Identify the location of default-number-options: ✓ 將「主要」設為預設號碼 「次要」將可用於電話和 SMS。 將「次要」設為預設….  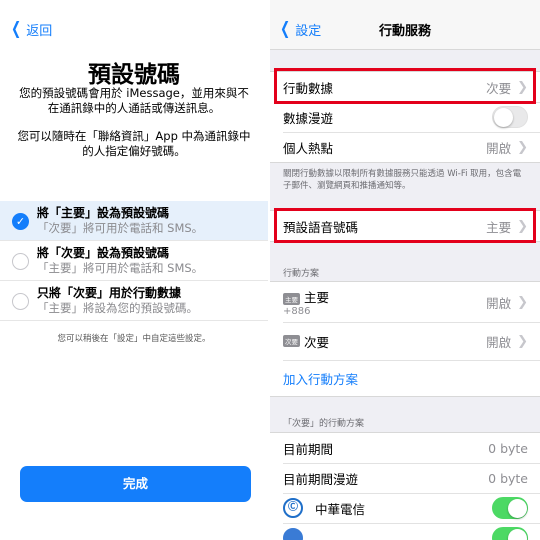
(134, 261).